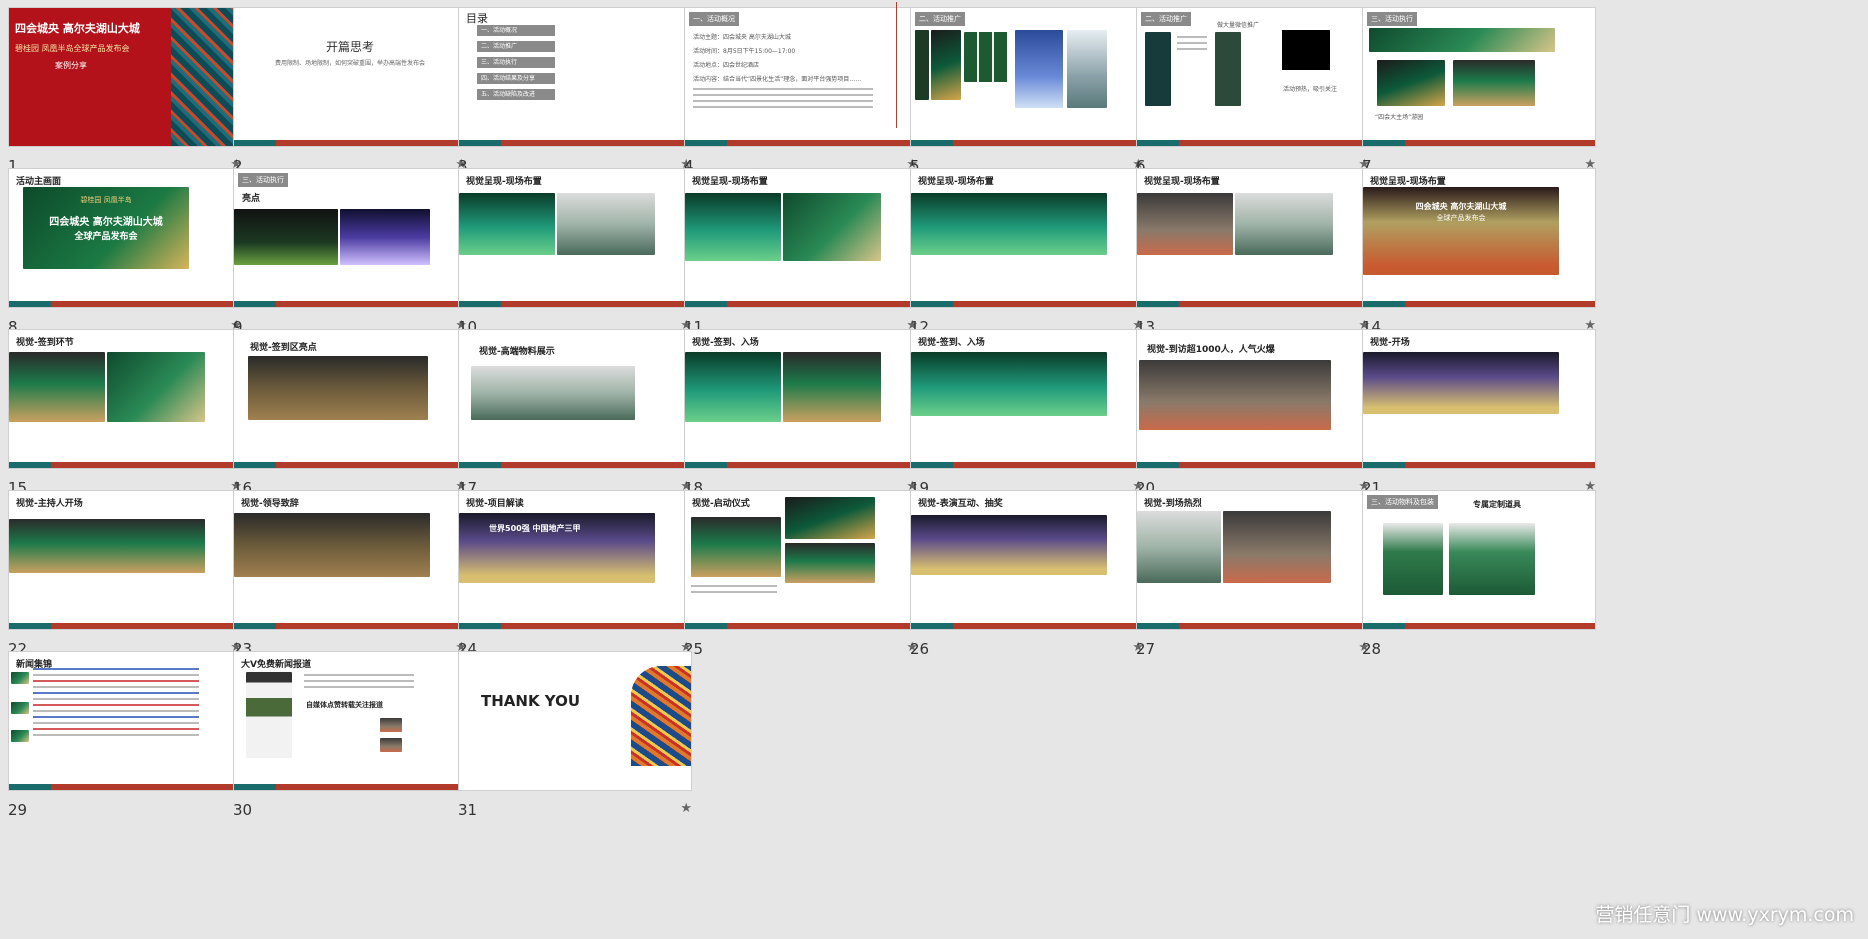 The height and width of the screenshot is (939, 1868). I want to click on slide-thumbnail-26: 视觉-表演互动、抽奖 26 ★, so click(1027, 575).